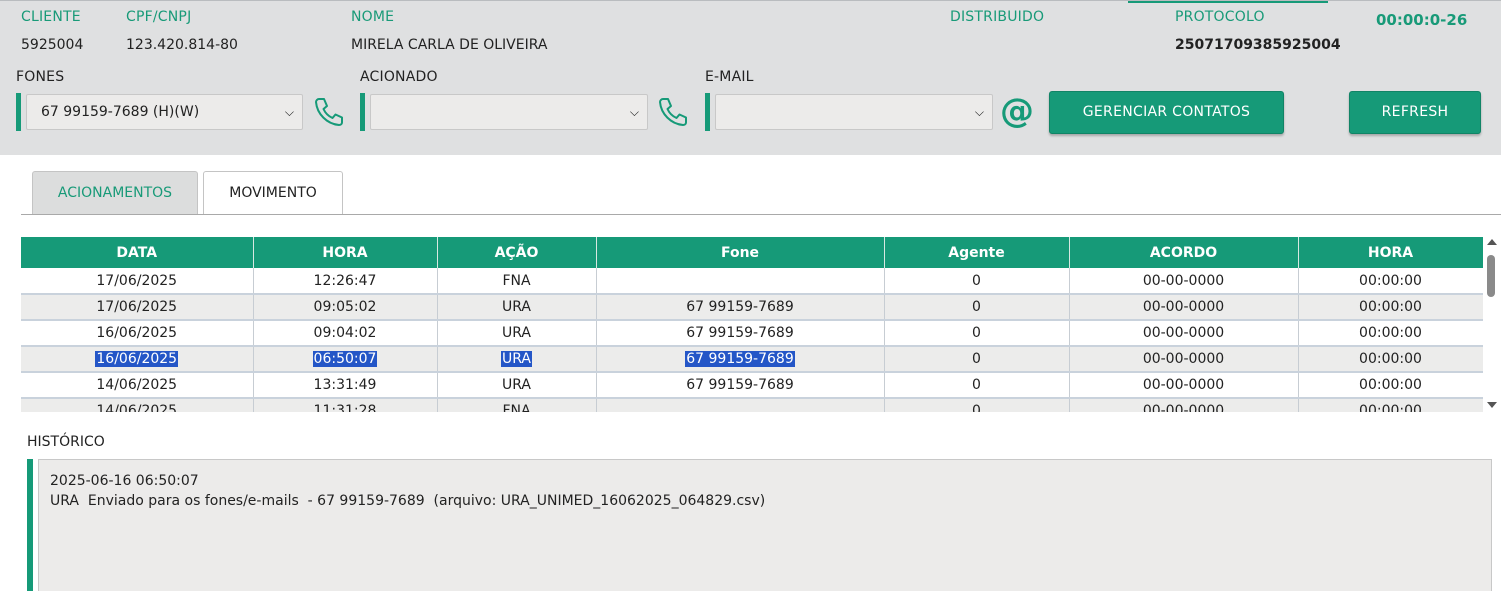 The image size is (1501, 591). Describe the element at coordinates (997, 17) in the screenshot. I see `distribuido-label: DISTRIBUIDO` at that location.